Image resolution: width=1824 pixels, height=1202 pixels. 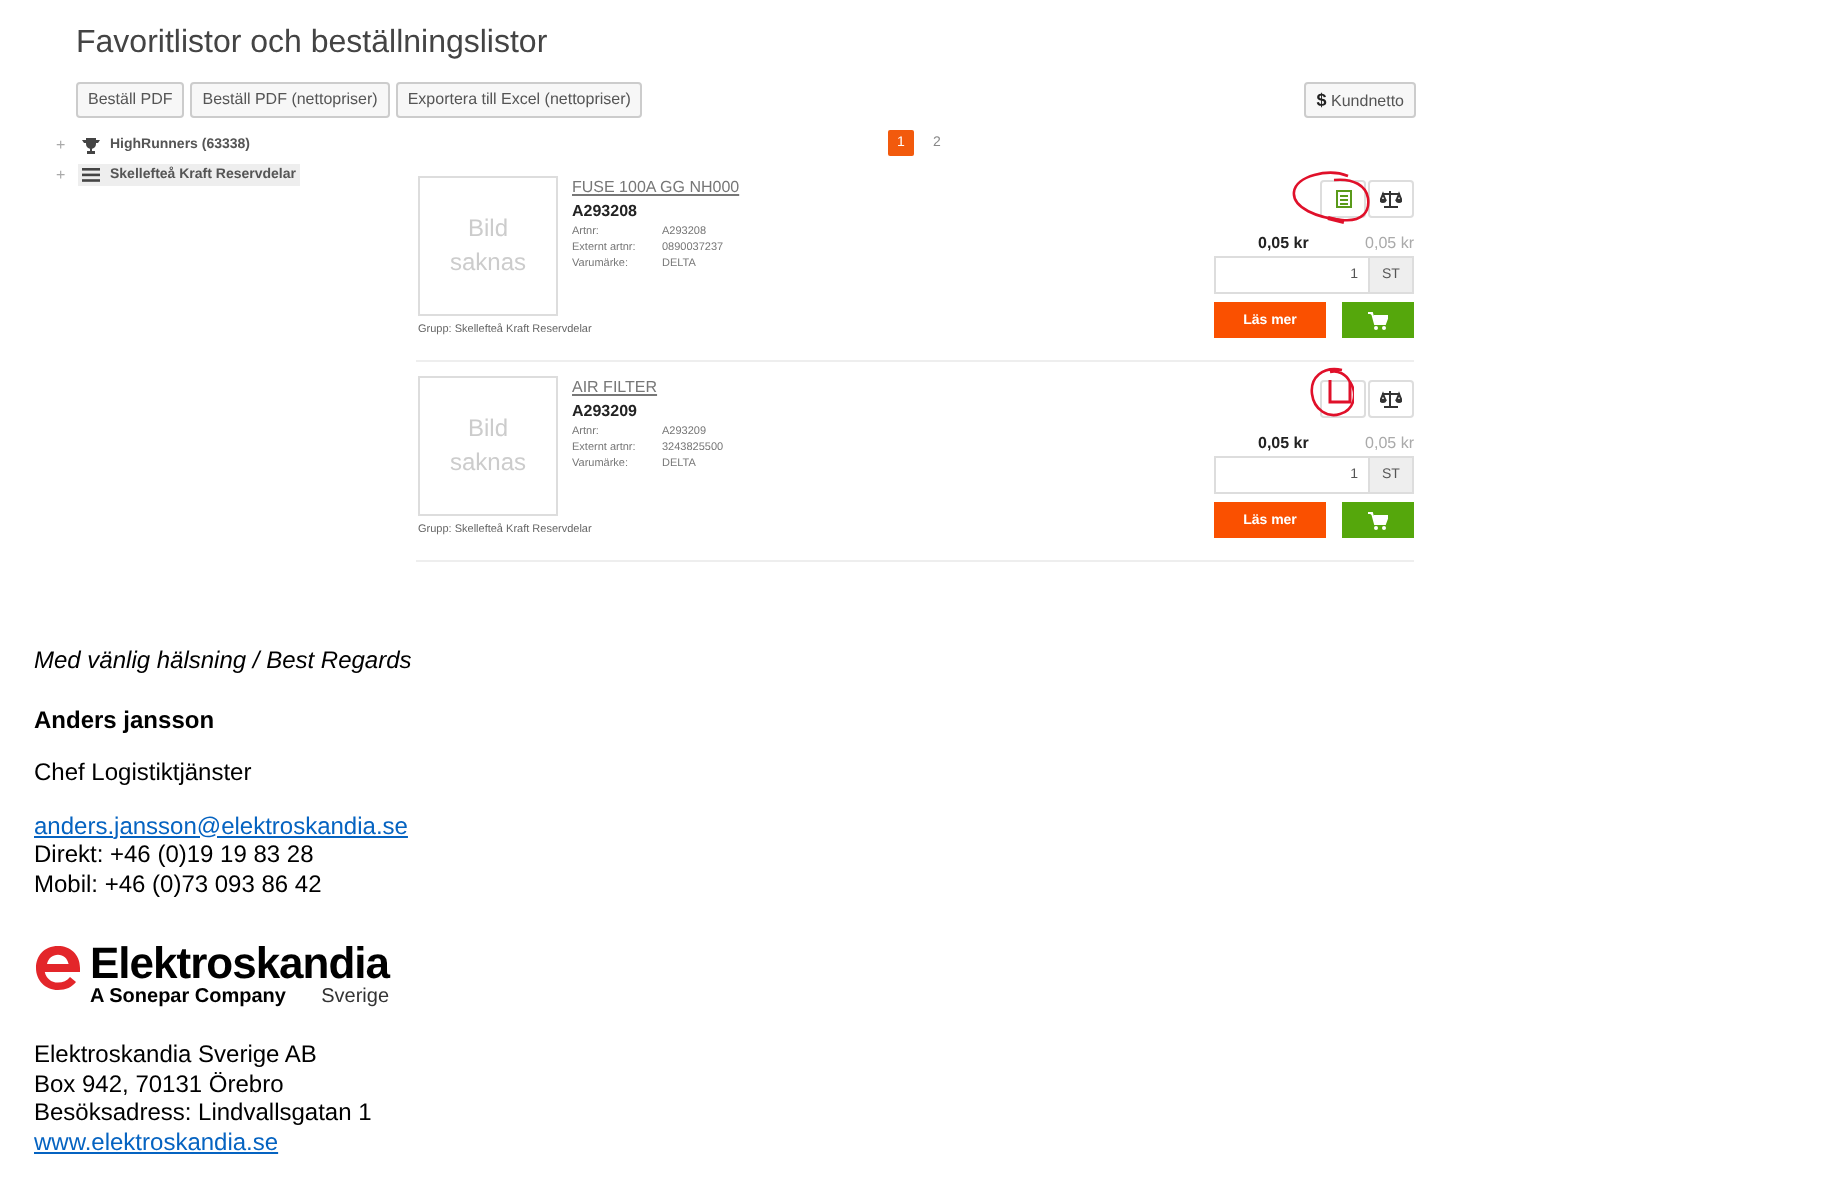 I want to click on list-toggle-button, so click(x=1343, y=199).